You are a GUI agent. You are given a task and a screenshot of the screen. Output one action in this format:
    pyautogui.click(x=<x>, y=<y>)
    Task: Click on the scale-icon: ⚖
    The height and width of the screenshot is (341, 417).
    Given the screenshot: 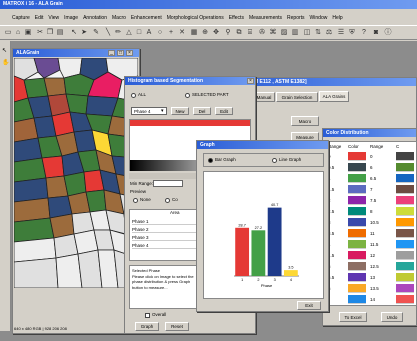 What is the action you would take?
    pyautogui.click(x=329, y=33)
    